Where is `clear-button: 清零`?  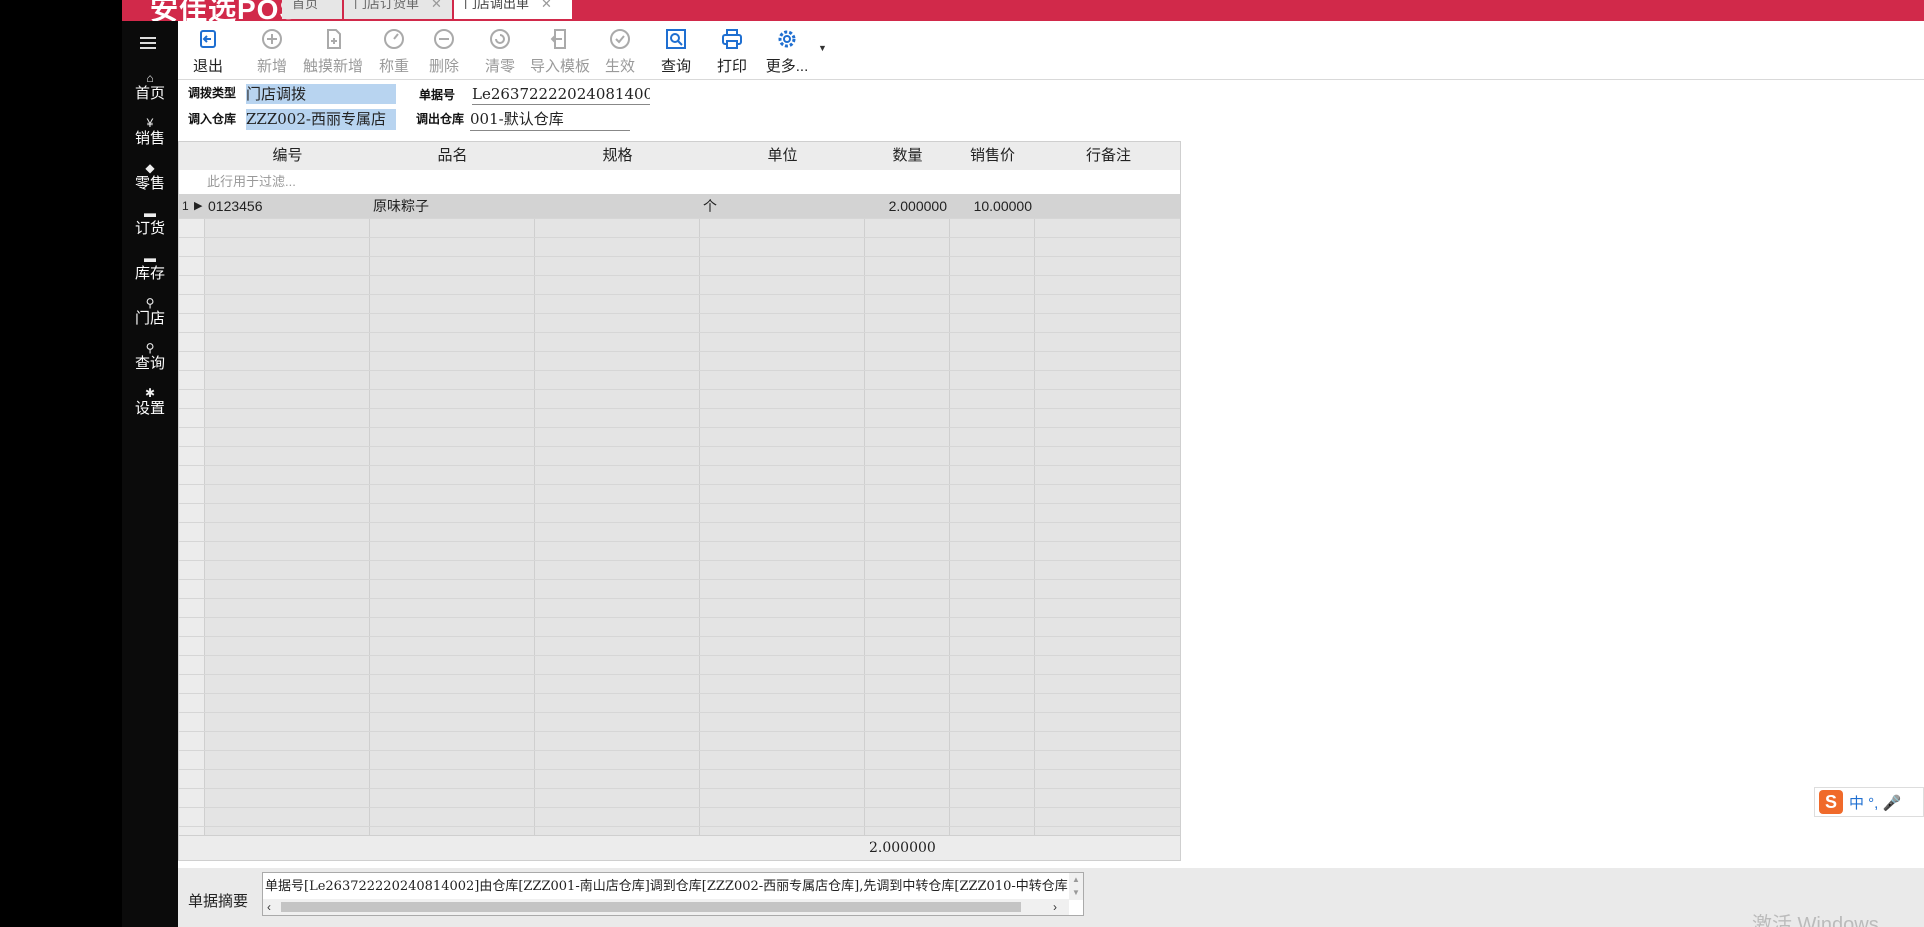 clear-button: 清零 is located at coordinates (500, 51).